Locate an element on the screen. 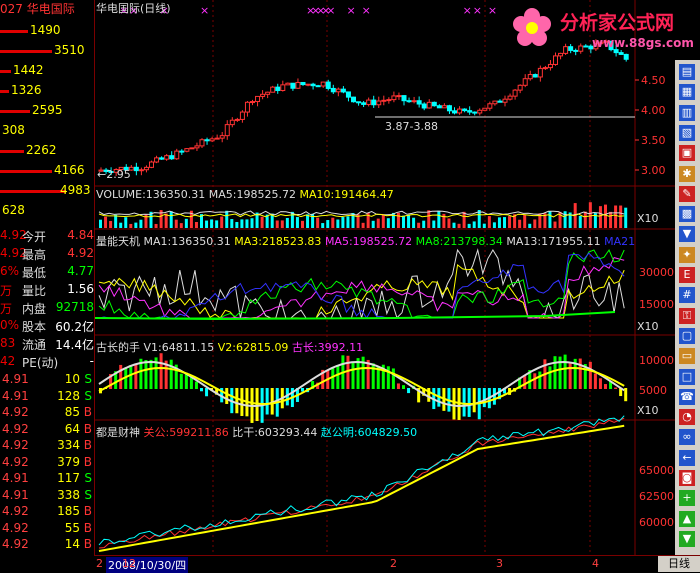 The image size is (700, 573). wealth-tick-label: 65000 is located at coordinates (656, 470).